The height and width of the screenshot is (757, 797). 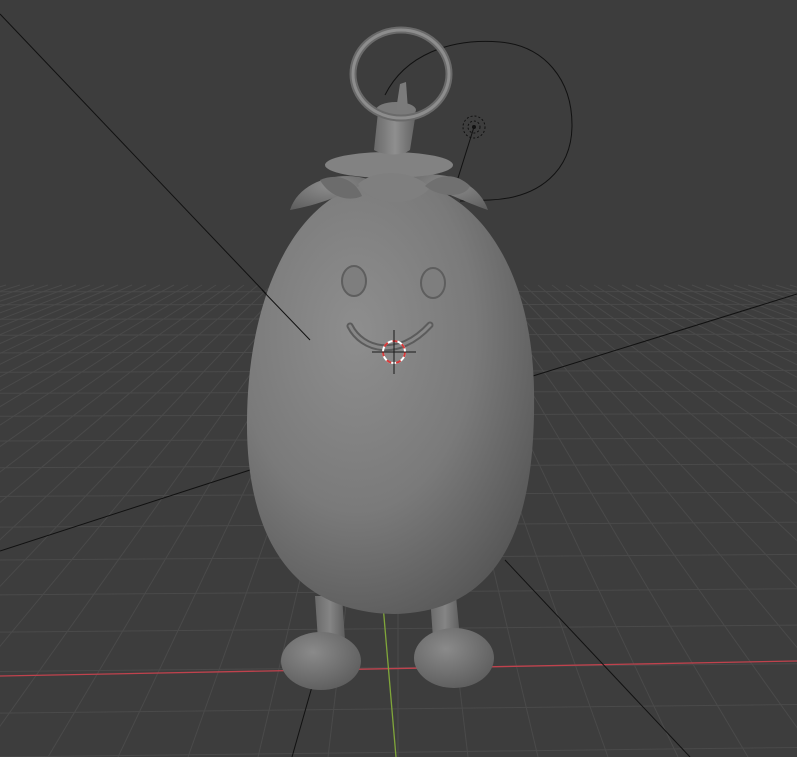 What do you see at coordinates (321, 661) in the screenshot?
I see `left-foot` at bounding box center [321, 661].